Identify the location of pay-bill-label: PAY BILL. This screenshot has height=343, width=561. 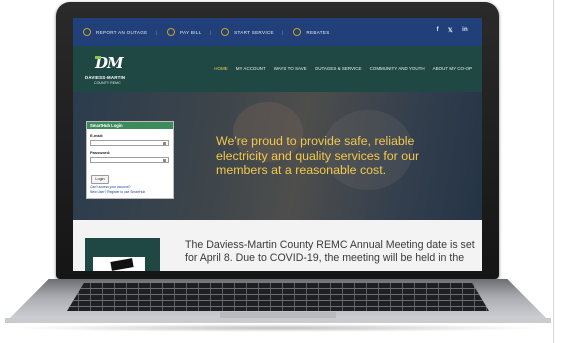
(191, 32).